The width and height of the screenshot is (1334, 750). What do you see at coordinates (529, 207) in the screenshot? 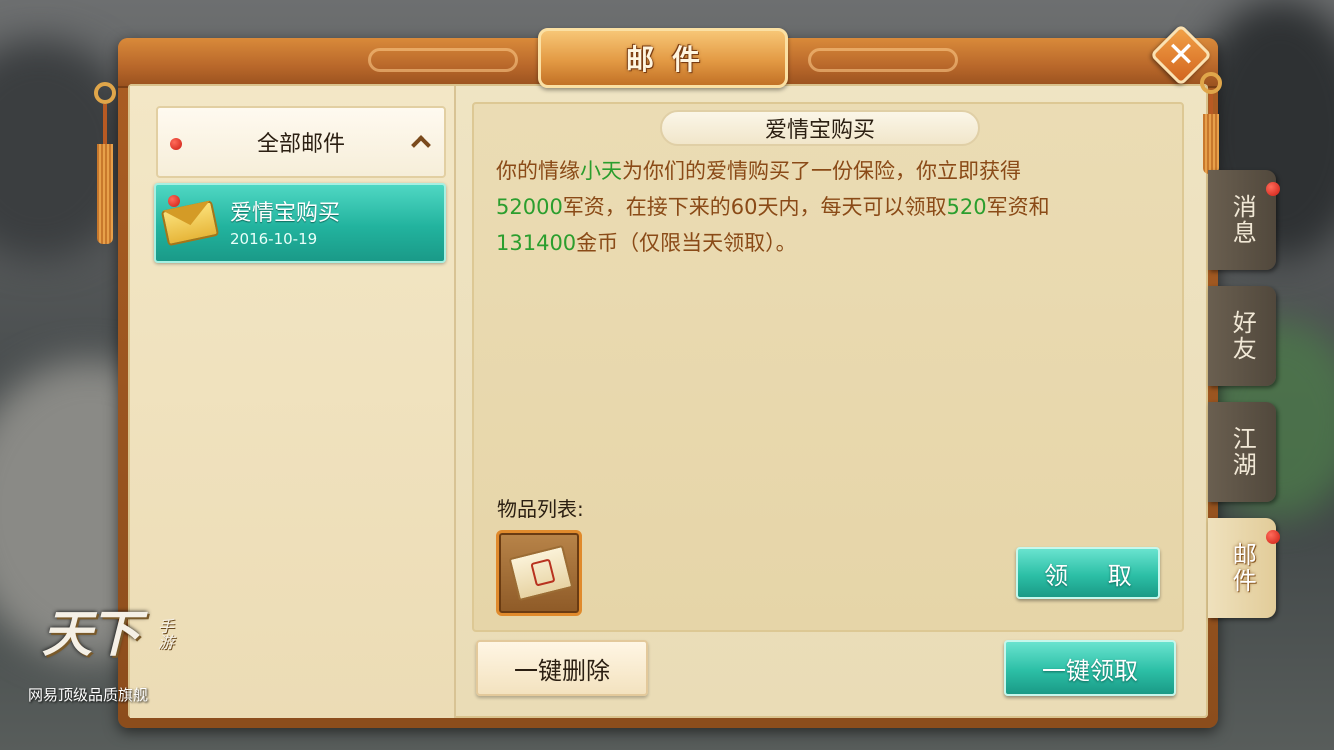
I see `reward-amount: 52000` at bounding box center [529, 207].